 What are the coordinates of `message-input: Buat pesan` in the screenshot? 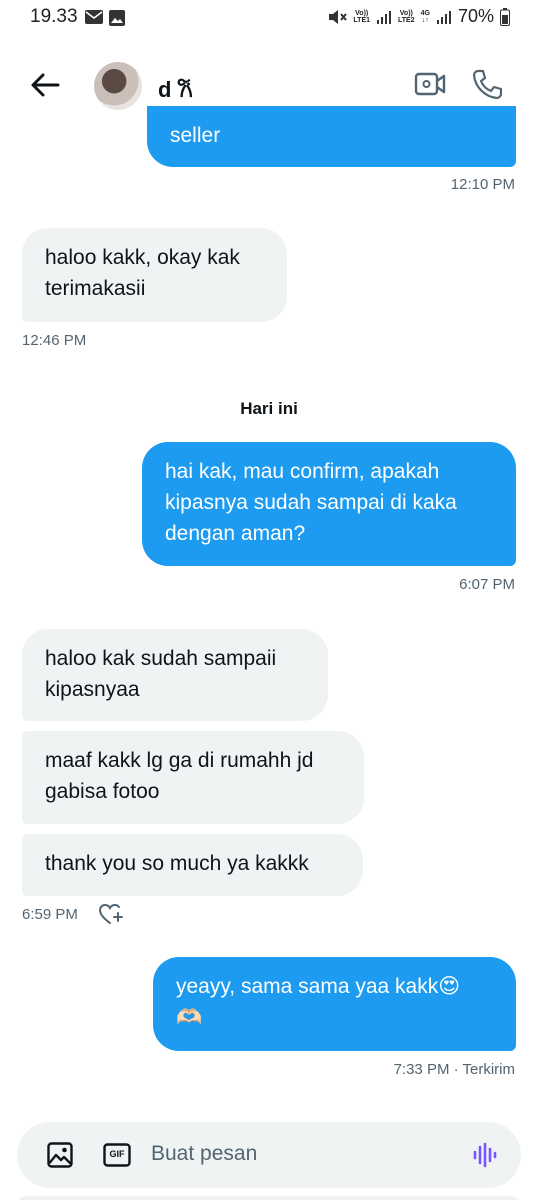 It's located at (204, 1154).